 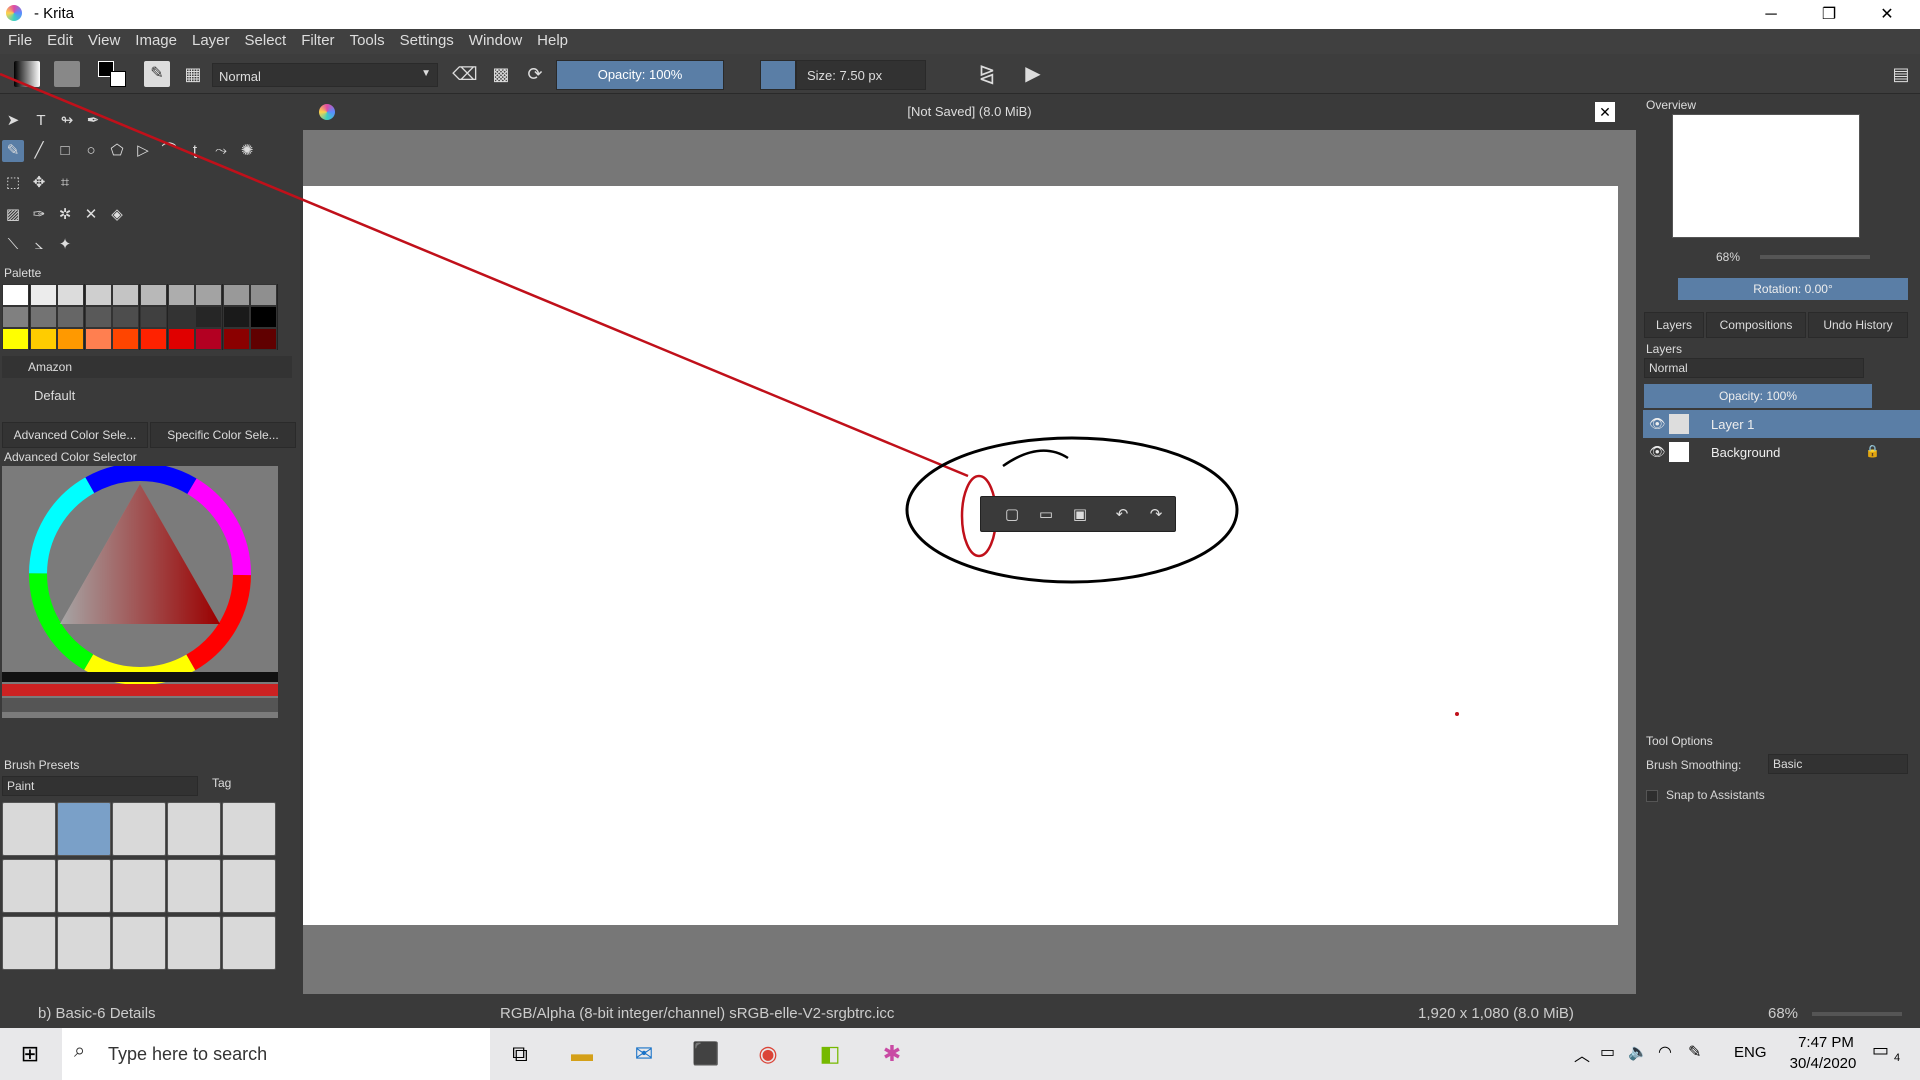 I want to click on zoom-slider, so click(x=1857, y=1014).